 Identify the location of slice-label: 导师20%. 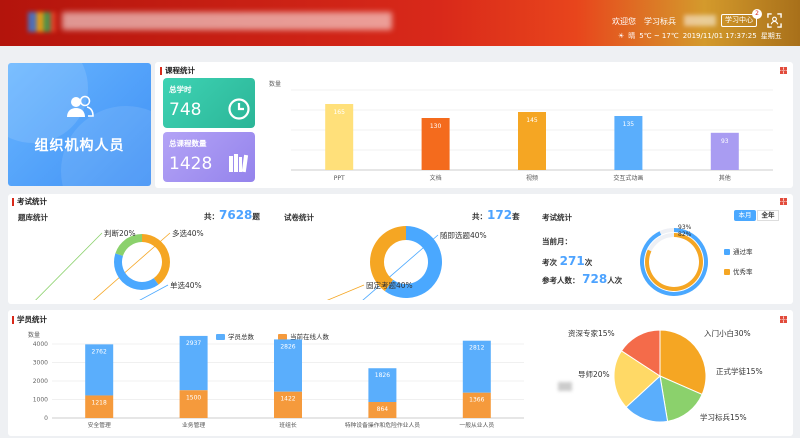
(594, 374).